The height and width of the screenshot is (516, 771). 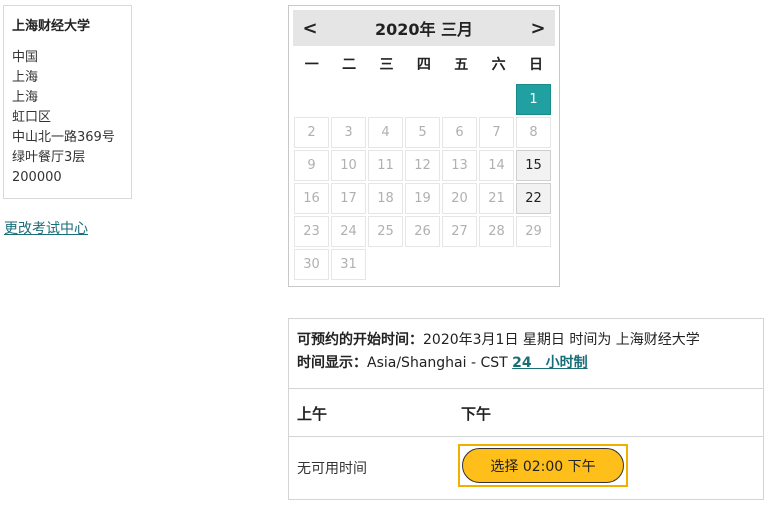 I want to click on calendar-day-4: 4, so click(x=385, y=132).